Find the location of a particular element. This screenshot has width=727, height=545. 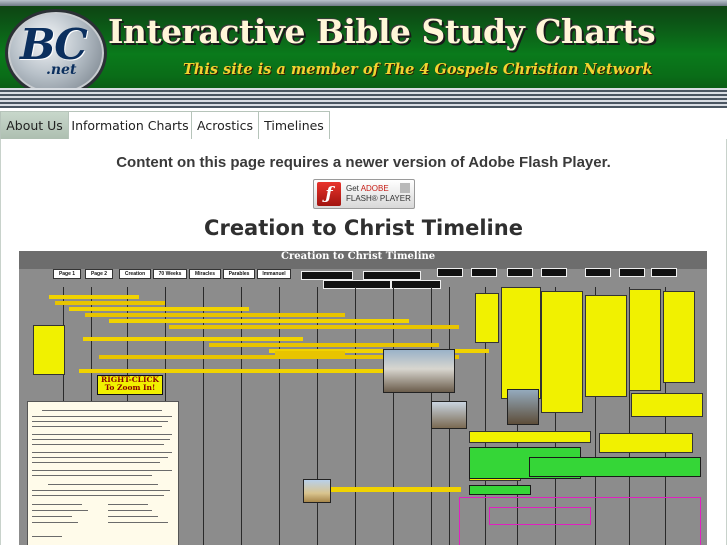

timeline-button-page2: Page 2 is located at coordinates (99, 274).